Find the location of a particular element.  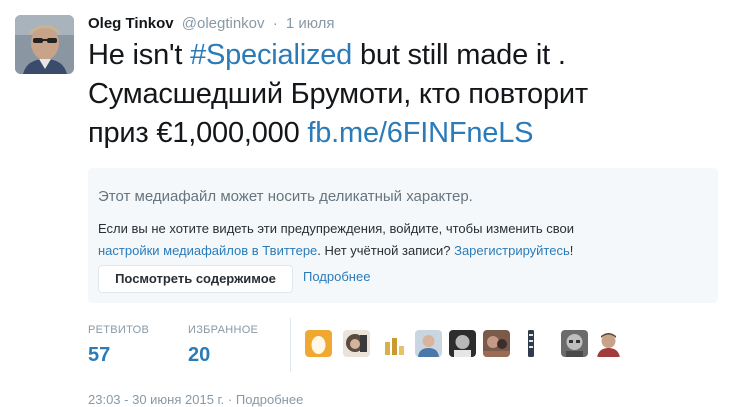

learn-more-link: Подробнее is located at coordinates (336, 276).